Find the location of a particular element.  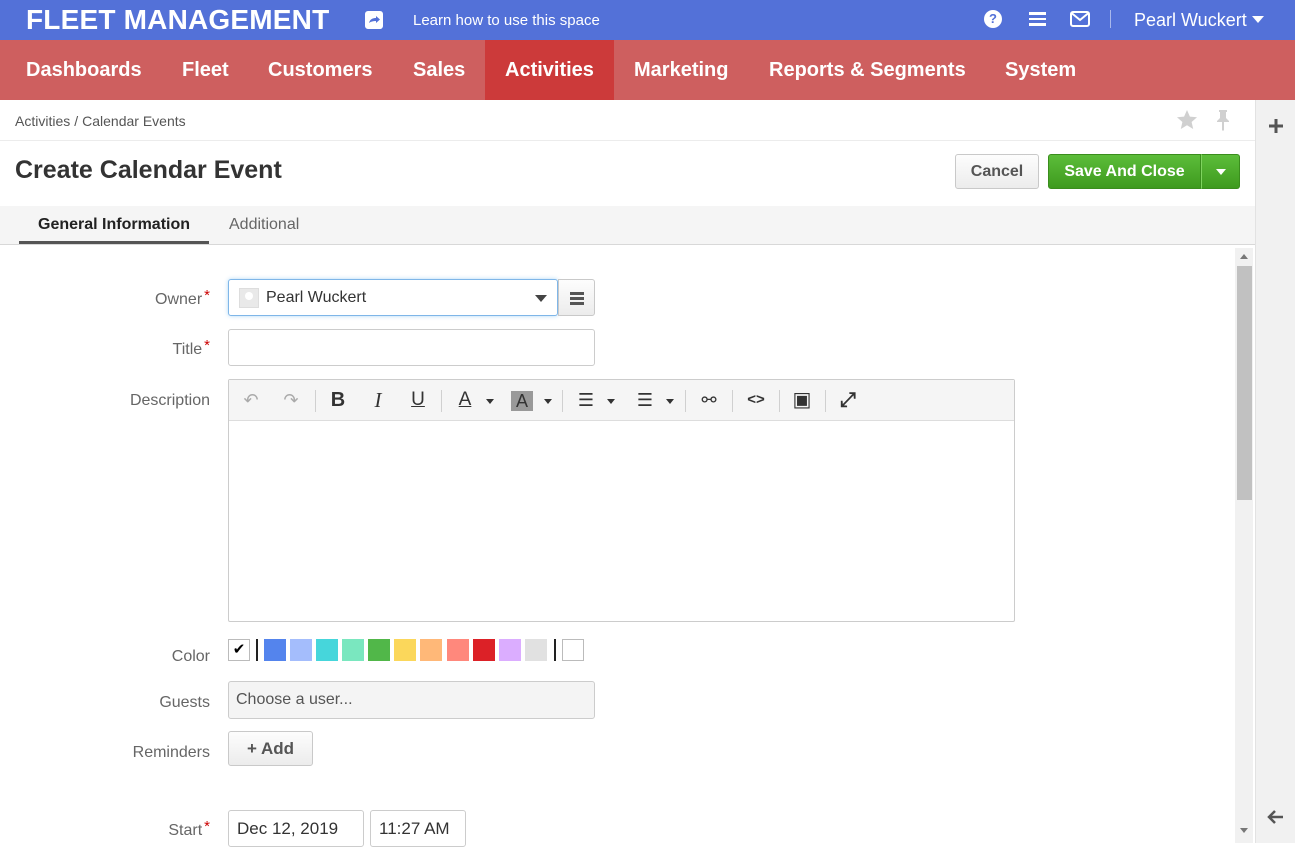

form-tabs: General Information Additional is located at coordinates (627, 225).